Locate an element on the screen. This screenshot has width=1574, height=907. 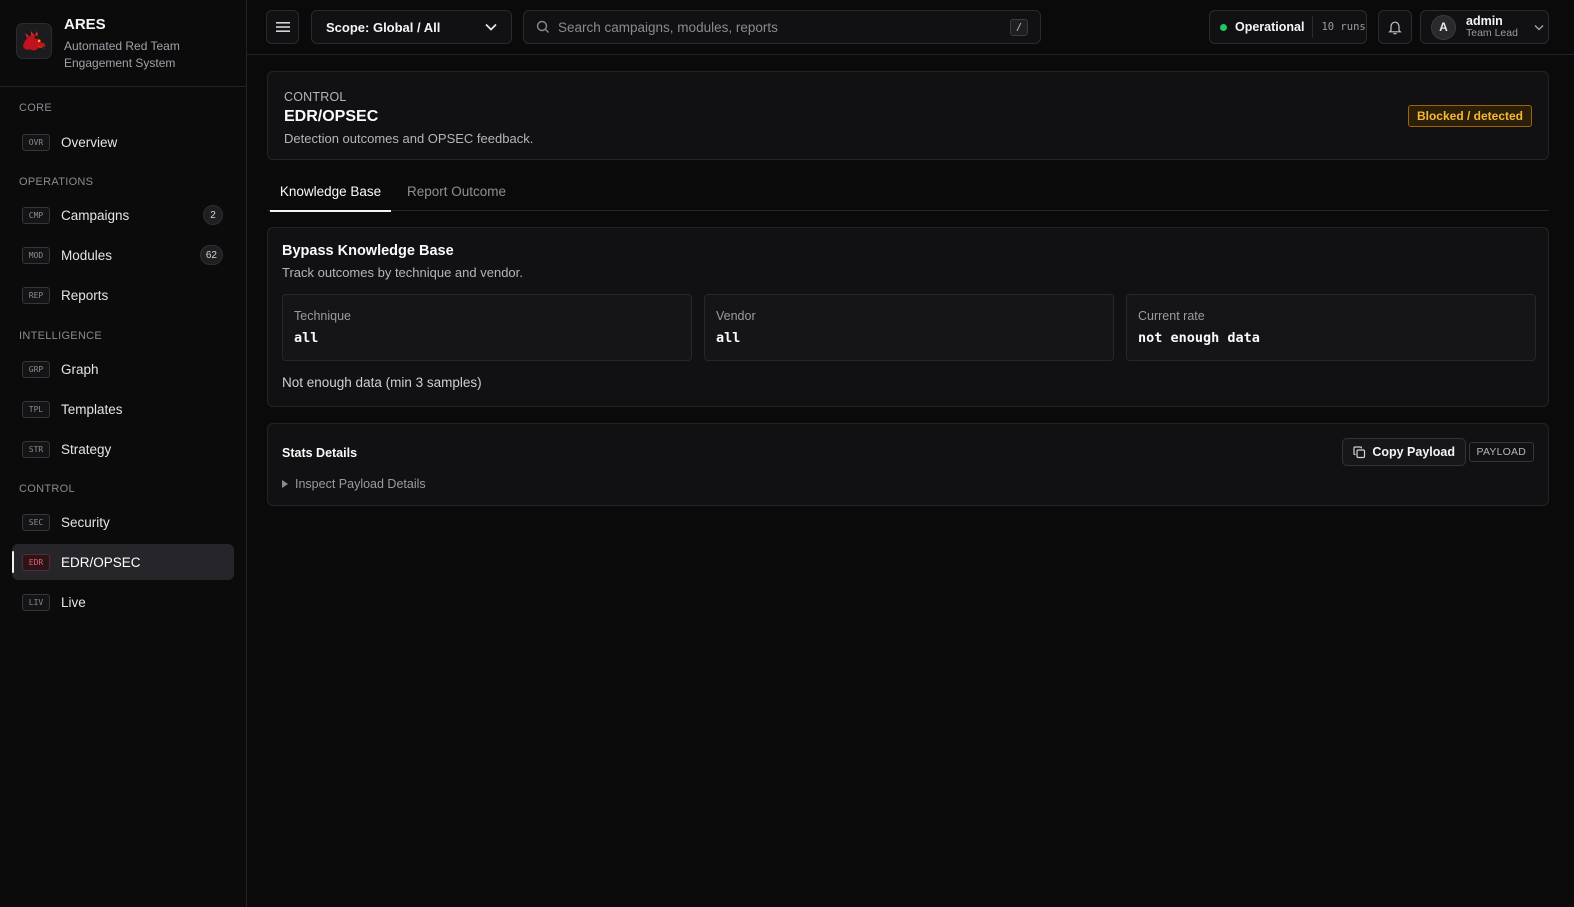
metric-current-rate: Current rate not enough data is located at coordinates (1331, 327).